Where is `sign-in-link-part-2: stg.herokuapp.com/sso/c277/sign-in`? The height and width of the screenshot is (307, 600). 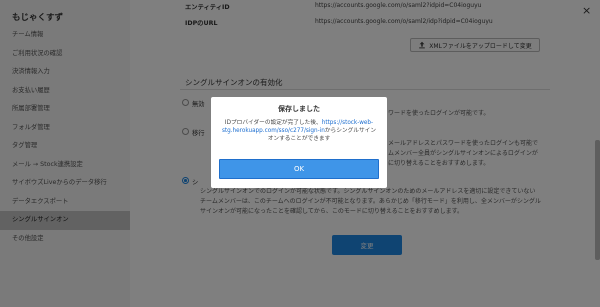 sign-in-link-part-2: stg.herokuapp.com/sso/c277/sign-in is located at coordinates (273, 131).